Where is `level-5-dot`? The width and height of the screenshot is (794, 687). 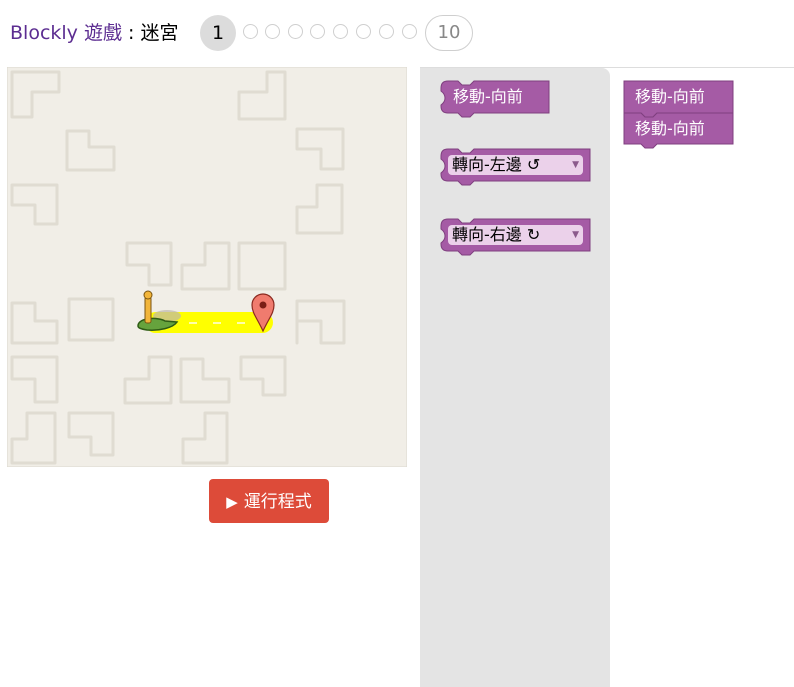
level-5-dot is located at coordinates (317, 31).